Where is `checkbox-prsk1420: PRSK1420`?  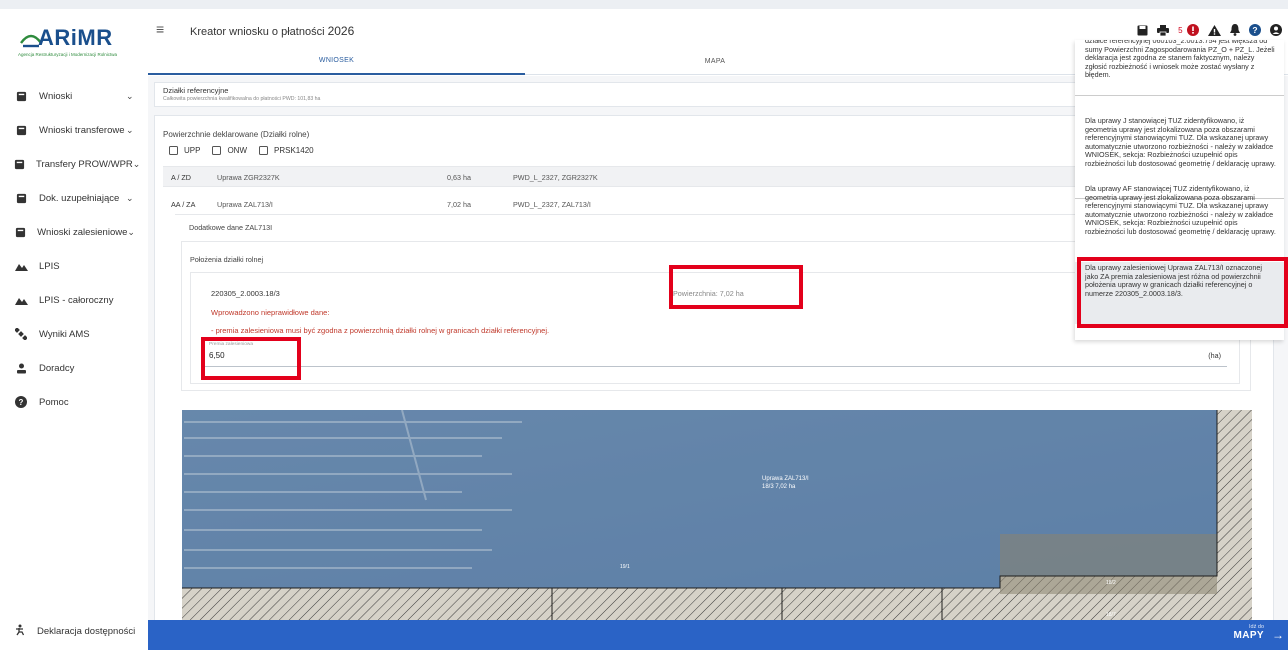 checkbox-prsk1420: PRSK1420 is located at coordinates (286, 150).